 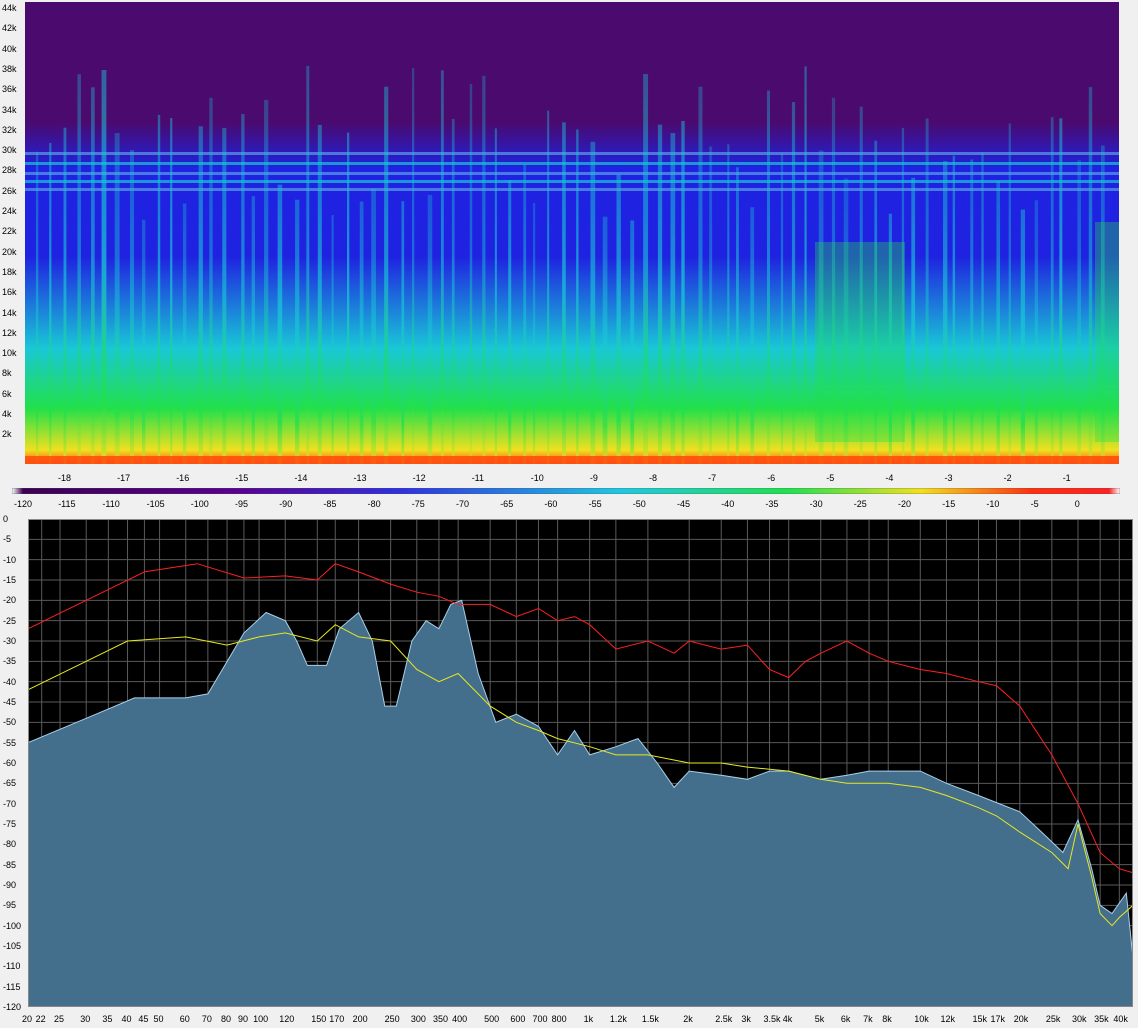 I want to click on x-tick-label: 3.5k, so click(x=772, y=1019).